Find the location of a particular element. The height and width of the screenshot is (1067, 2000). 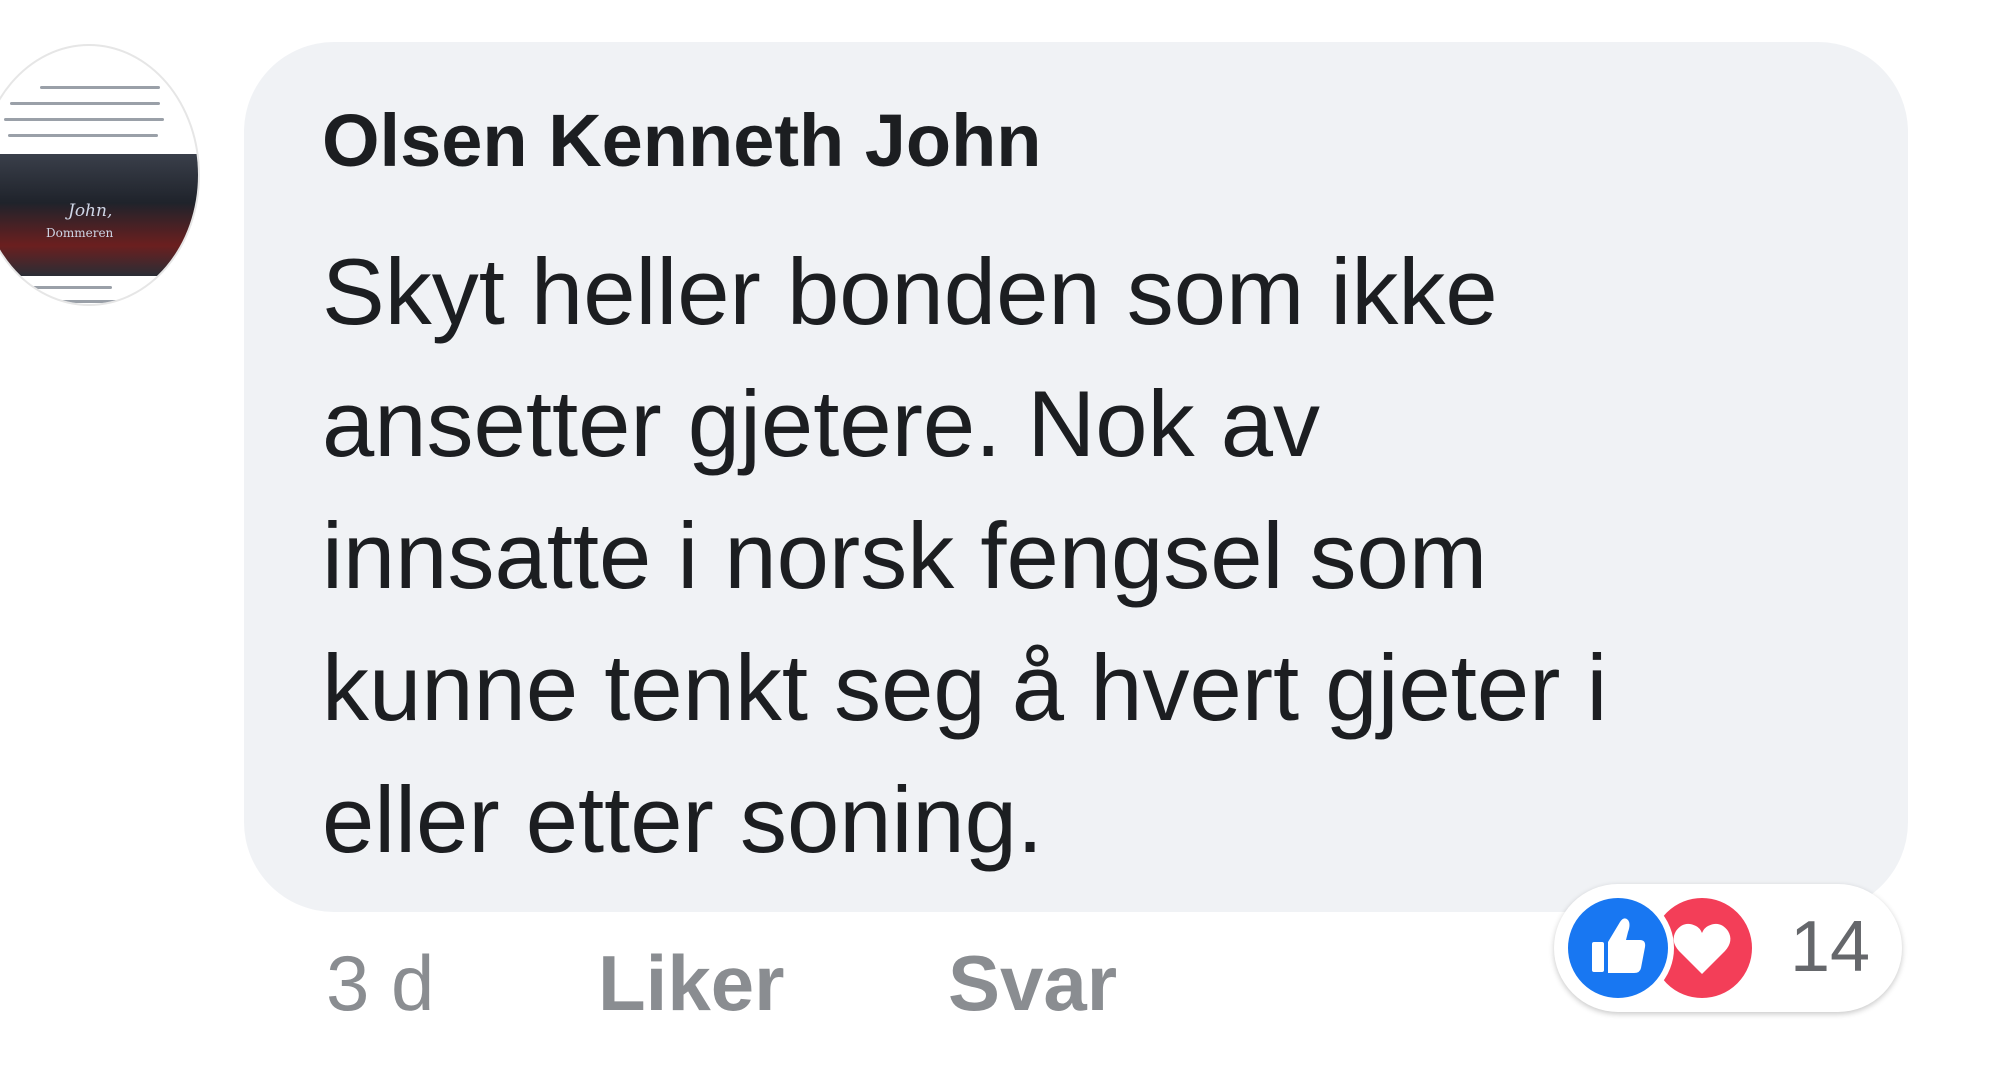

avatar-script-text: John, is located at coordinates (90, 211).